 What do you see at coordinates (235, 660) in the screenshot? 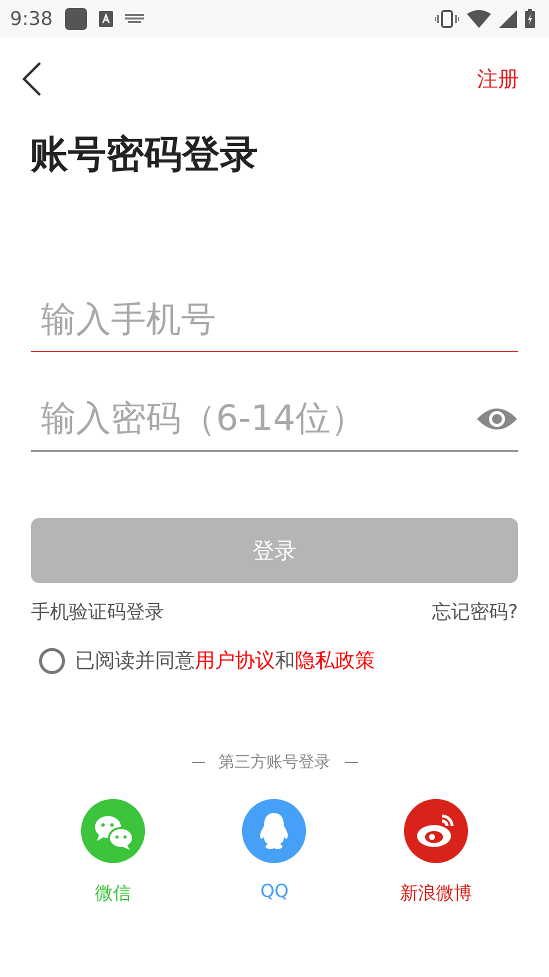
I see `policy-link: 用户协议` at bounding box center [235, 660].